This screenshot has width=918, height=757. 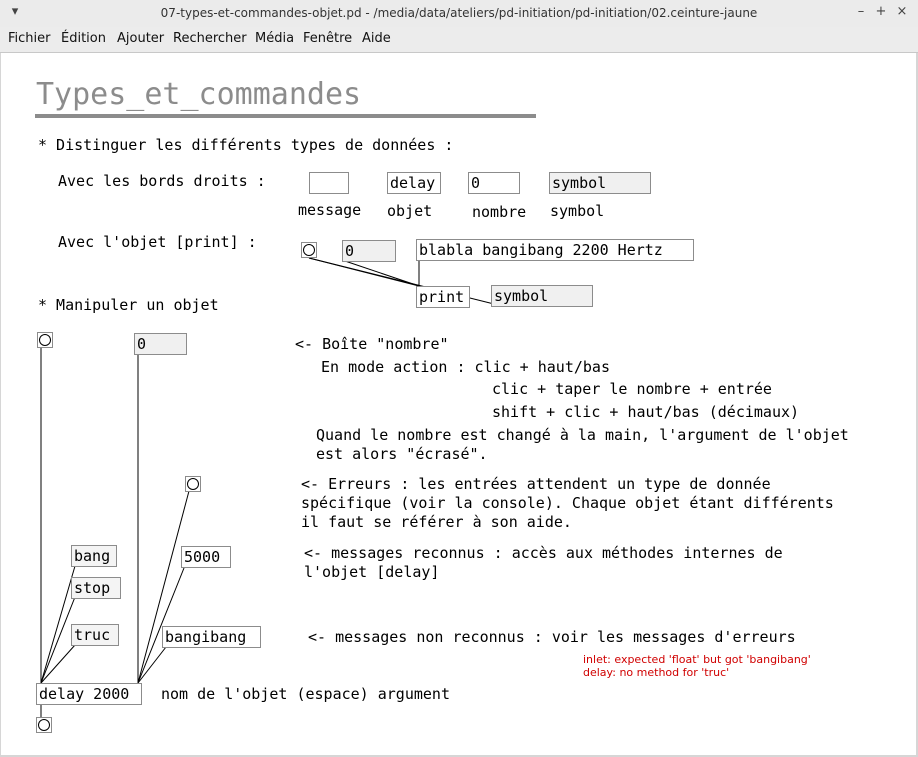 What do you see at coordinates (89, 694) in the screenshot?
I see `delay-object: delay 2000` at bounding box center [89, 694].